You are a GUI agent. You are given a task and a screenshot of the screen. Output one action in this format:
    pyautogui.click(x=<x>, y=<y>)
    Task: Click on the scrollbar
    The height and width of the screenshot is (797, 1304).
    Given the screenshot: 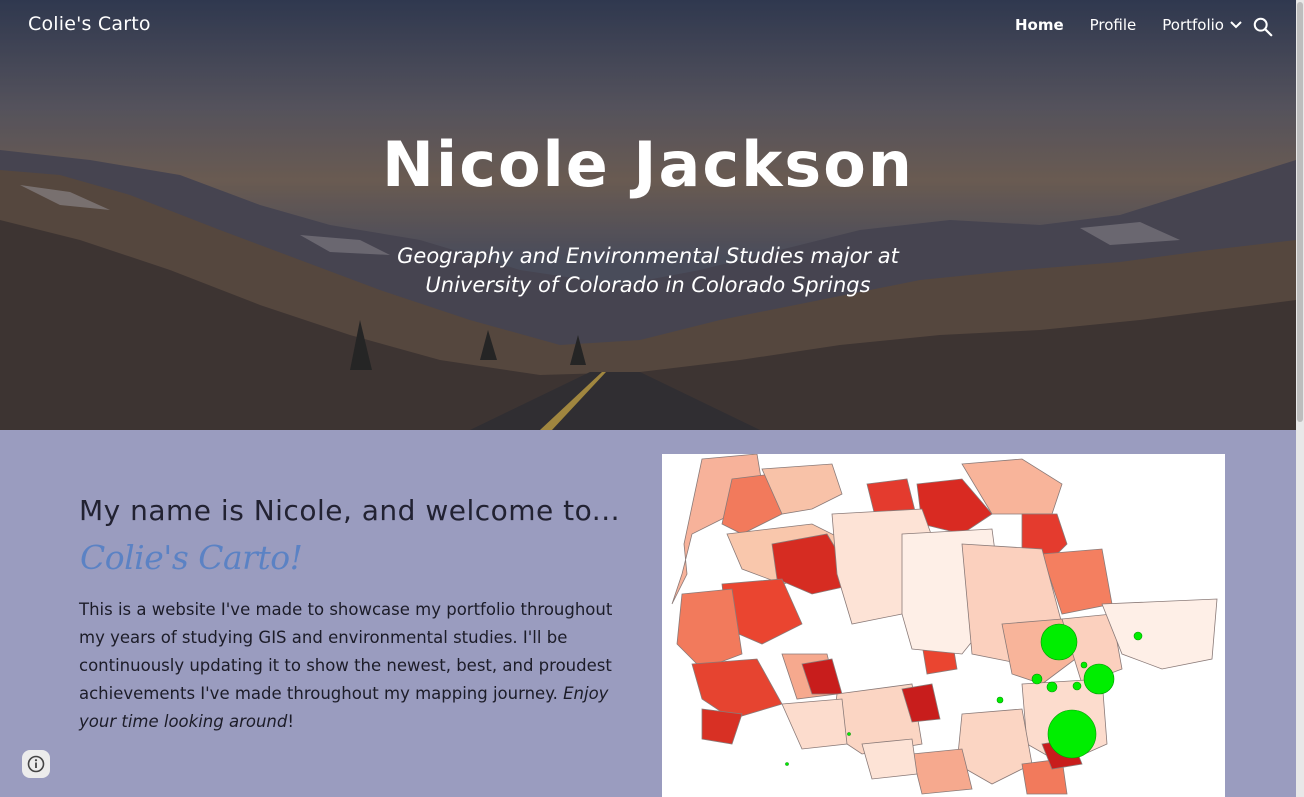 What is the action you would take?
    pyautogui.click(x=1300, y=398)
    